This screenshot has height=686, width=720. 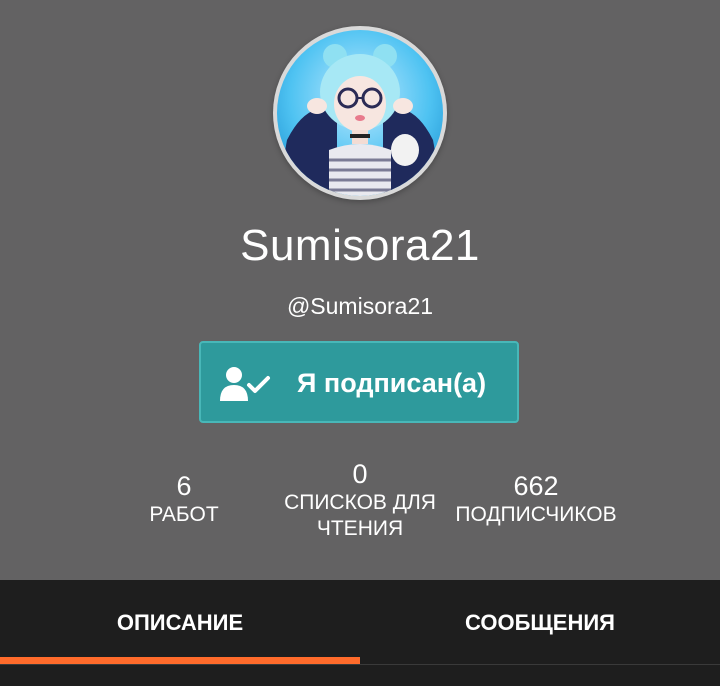 What do you see at coordinates (184, 486) in the screenshot?
I see `stat-works-count: 6` at bounding box center [184, 486].